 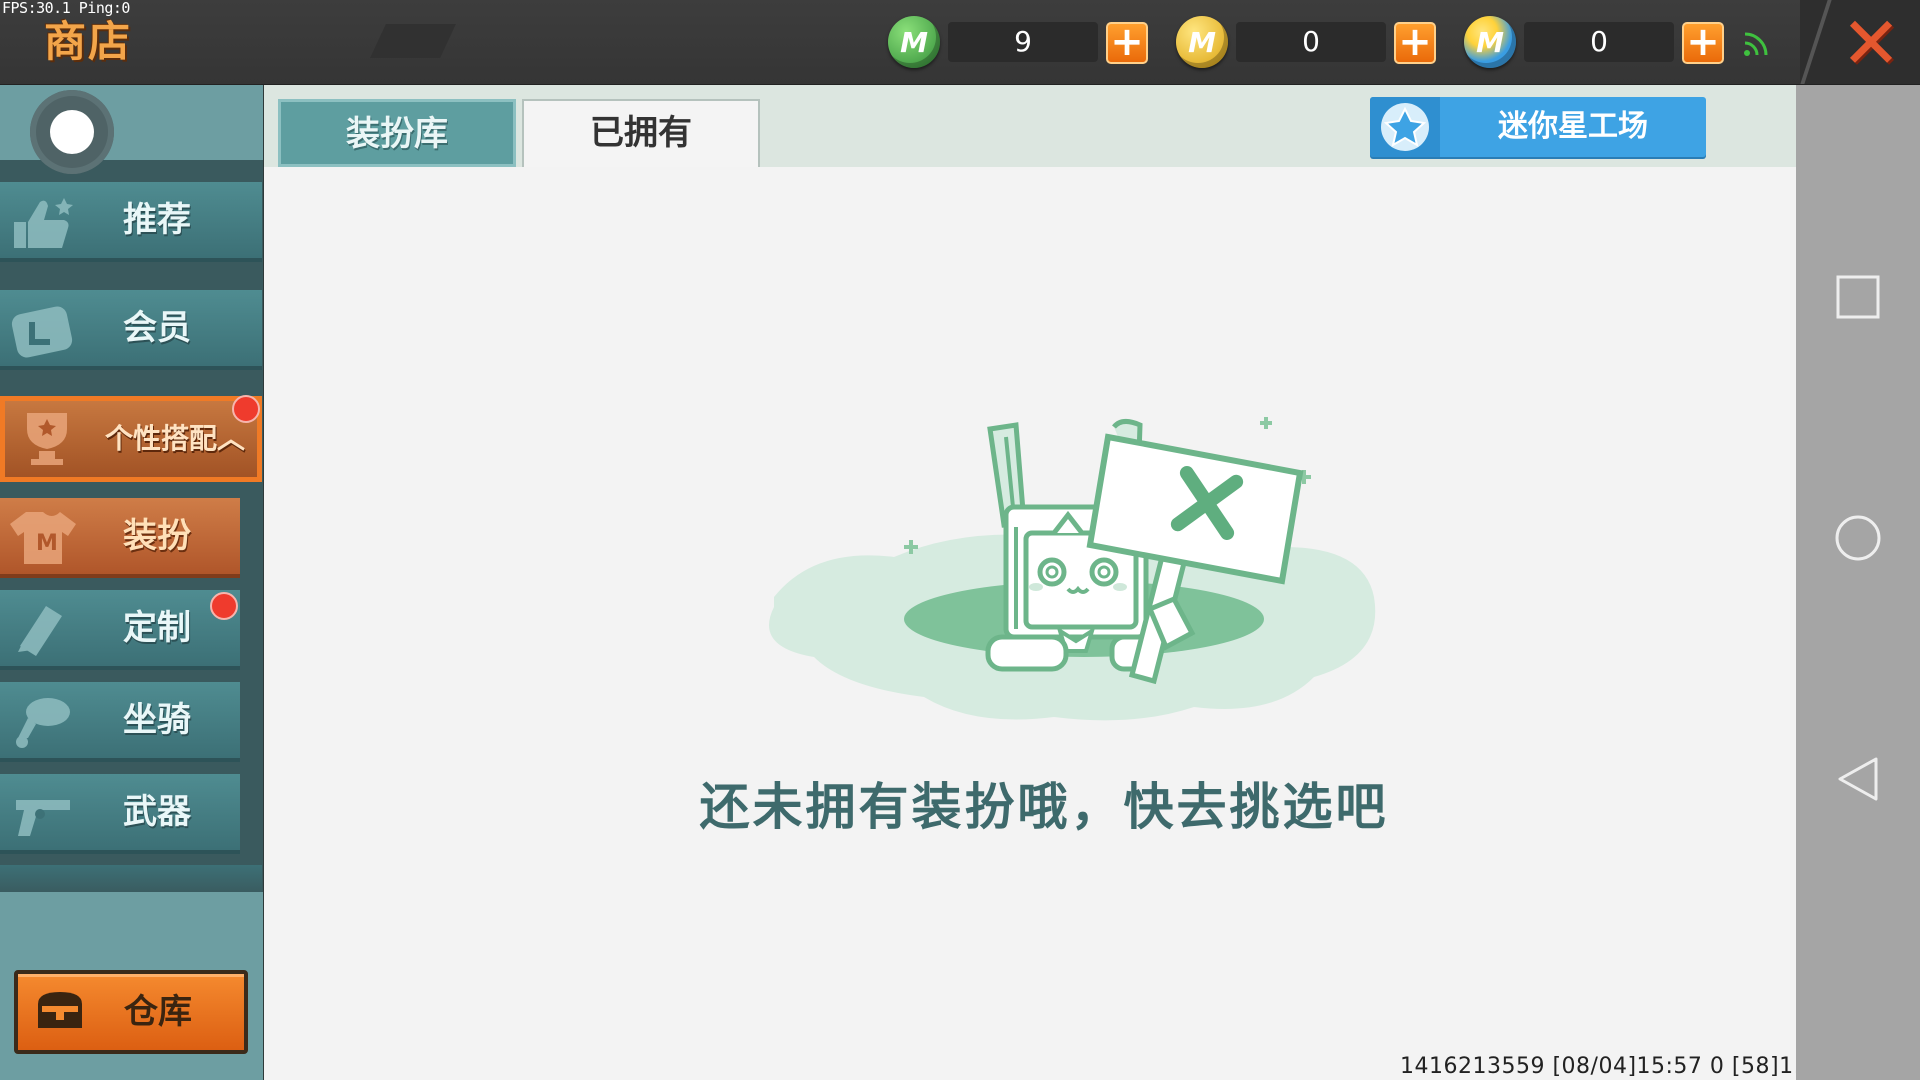 What do you see at coordinates (120, 538) in the screenshot?
I see `sidebar-item-dress-up: M 装扮` at bounding box center [120, 538].